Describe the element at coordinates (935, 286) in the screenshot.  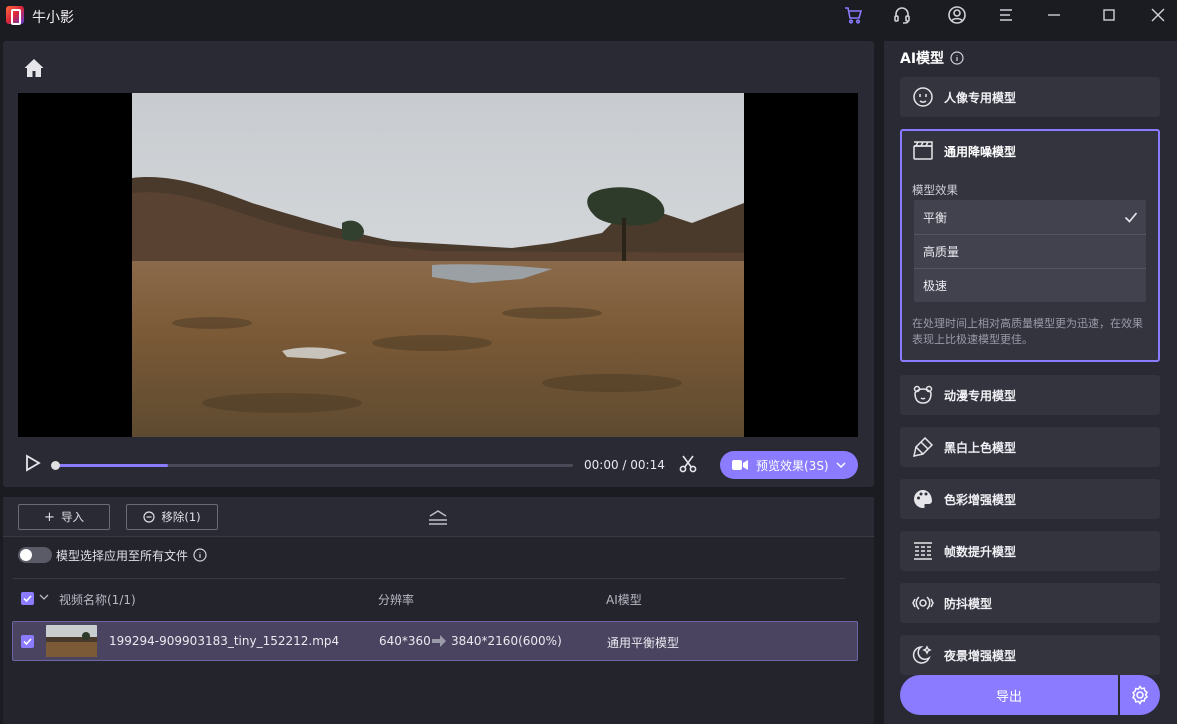
I see `option-label: 极速` at that location.